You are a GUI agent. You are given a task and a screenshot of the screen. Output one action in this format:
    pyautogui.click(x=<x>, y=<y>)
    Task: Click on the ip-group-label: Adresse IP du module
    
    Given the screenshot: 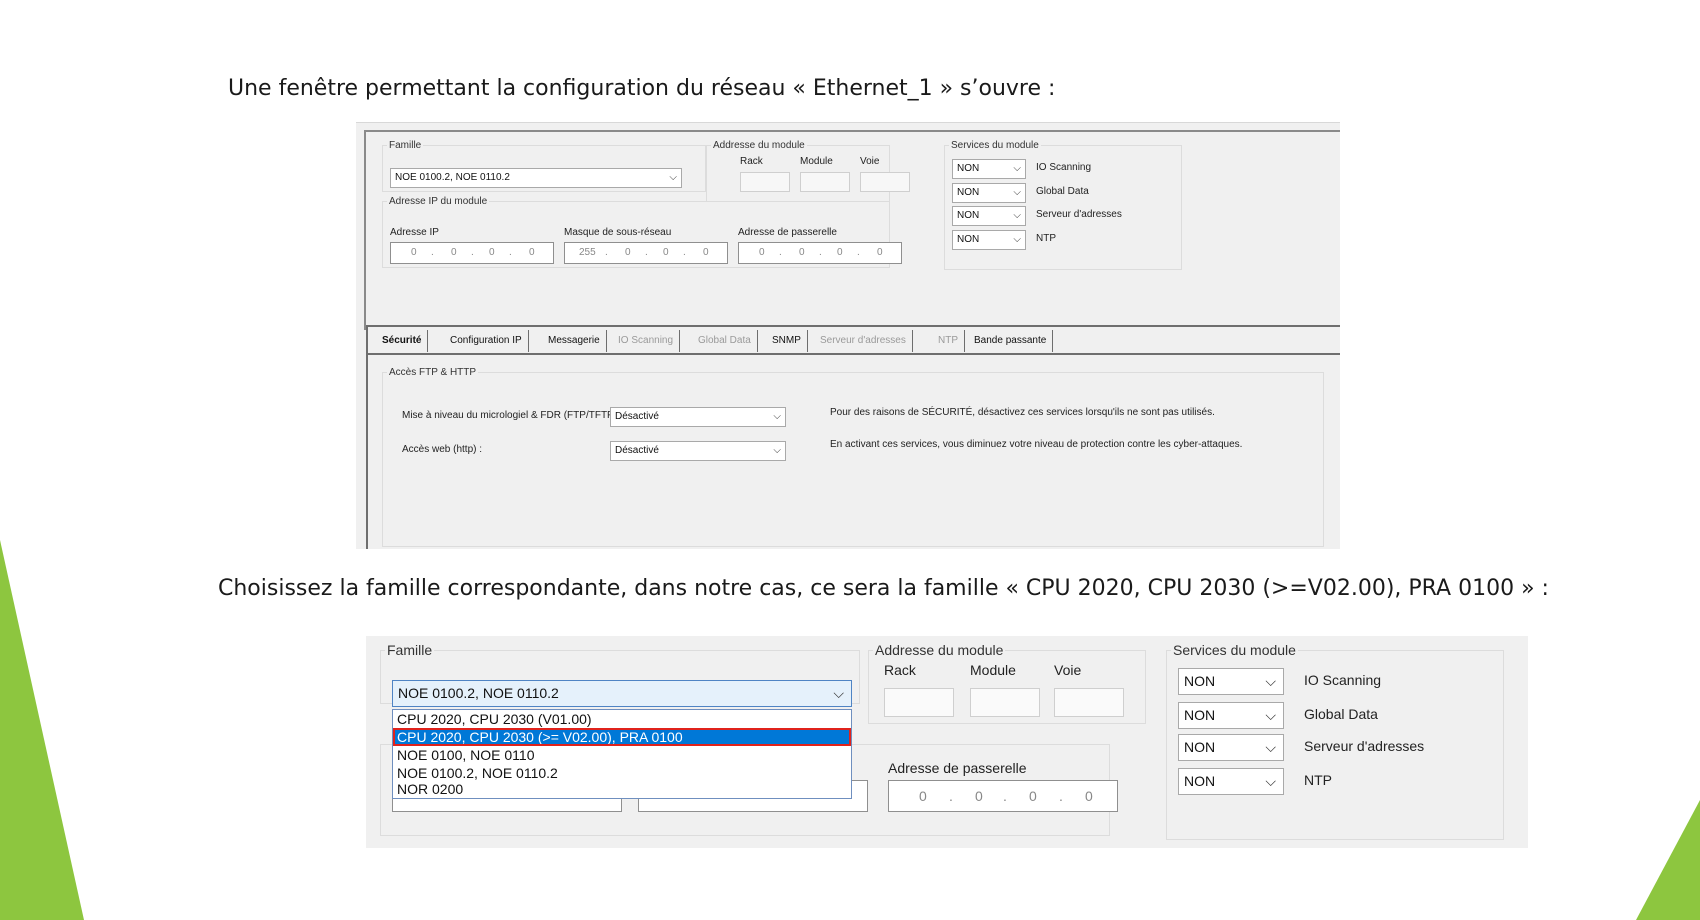 What is the action you would take?
    pyautogui.click(x=438, y=201)
    